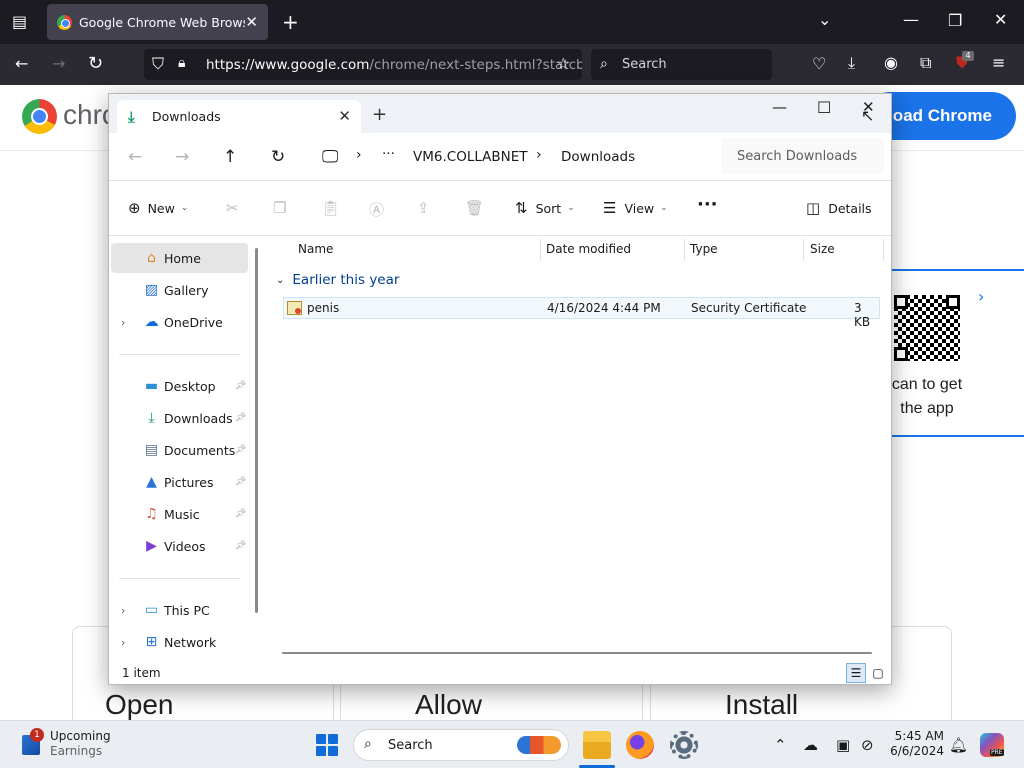 The image size is (1024, 768). What do you see at coordinates (563, 64) in the screenshot?
I see `bookmark-star-icon: ☆` at bounding box center [563, 64].